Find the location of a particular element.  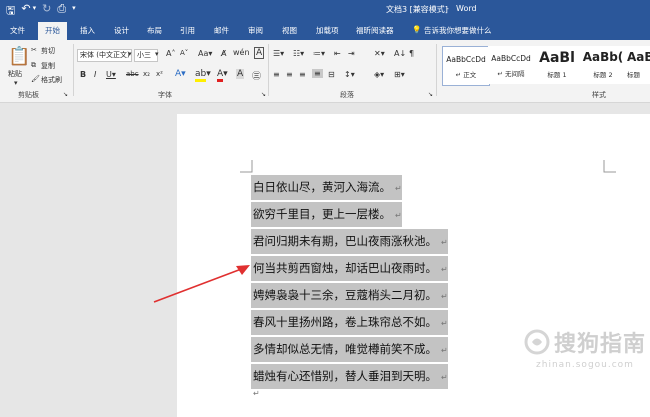

sort-icon: A↓ is located at coordinates (400, 53).